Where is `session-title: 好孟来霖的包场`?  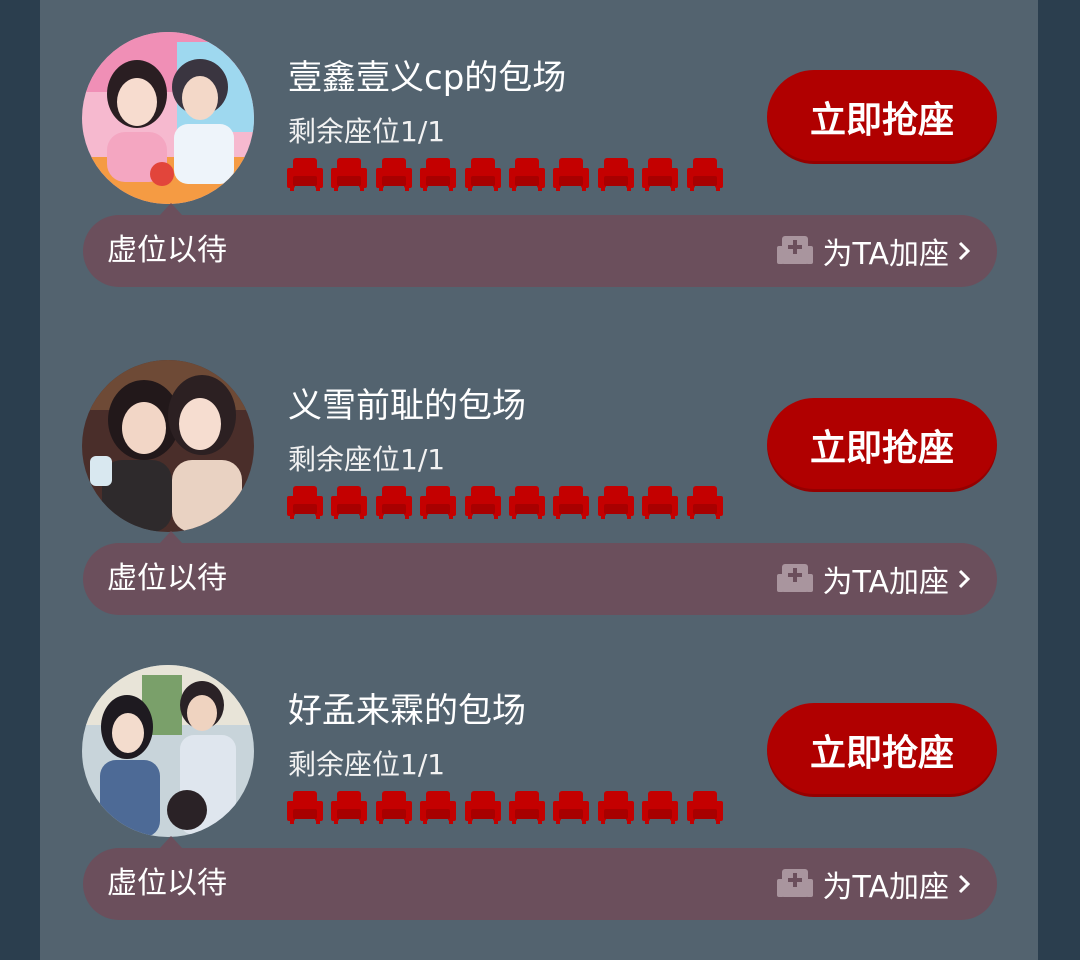 session-title: 好孟来霖的包场 is located at coordinates (407, 711).